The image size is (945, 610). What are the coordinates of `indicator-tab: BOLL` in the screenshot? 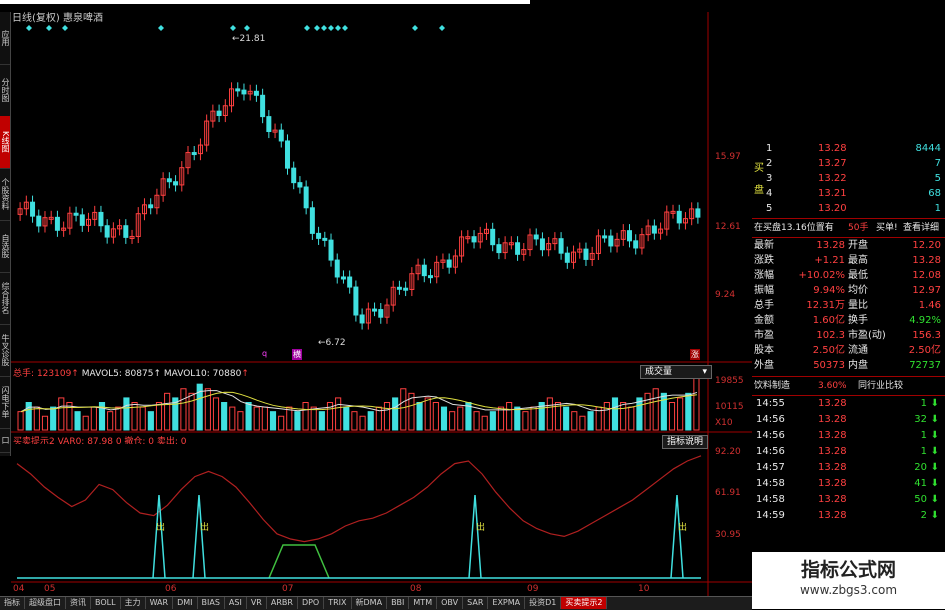 It's located at (106, 603).